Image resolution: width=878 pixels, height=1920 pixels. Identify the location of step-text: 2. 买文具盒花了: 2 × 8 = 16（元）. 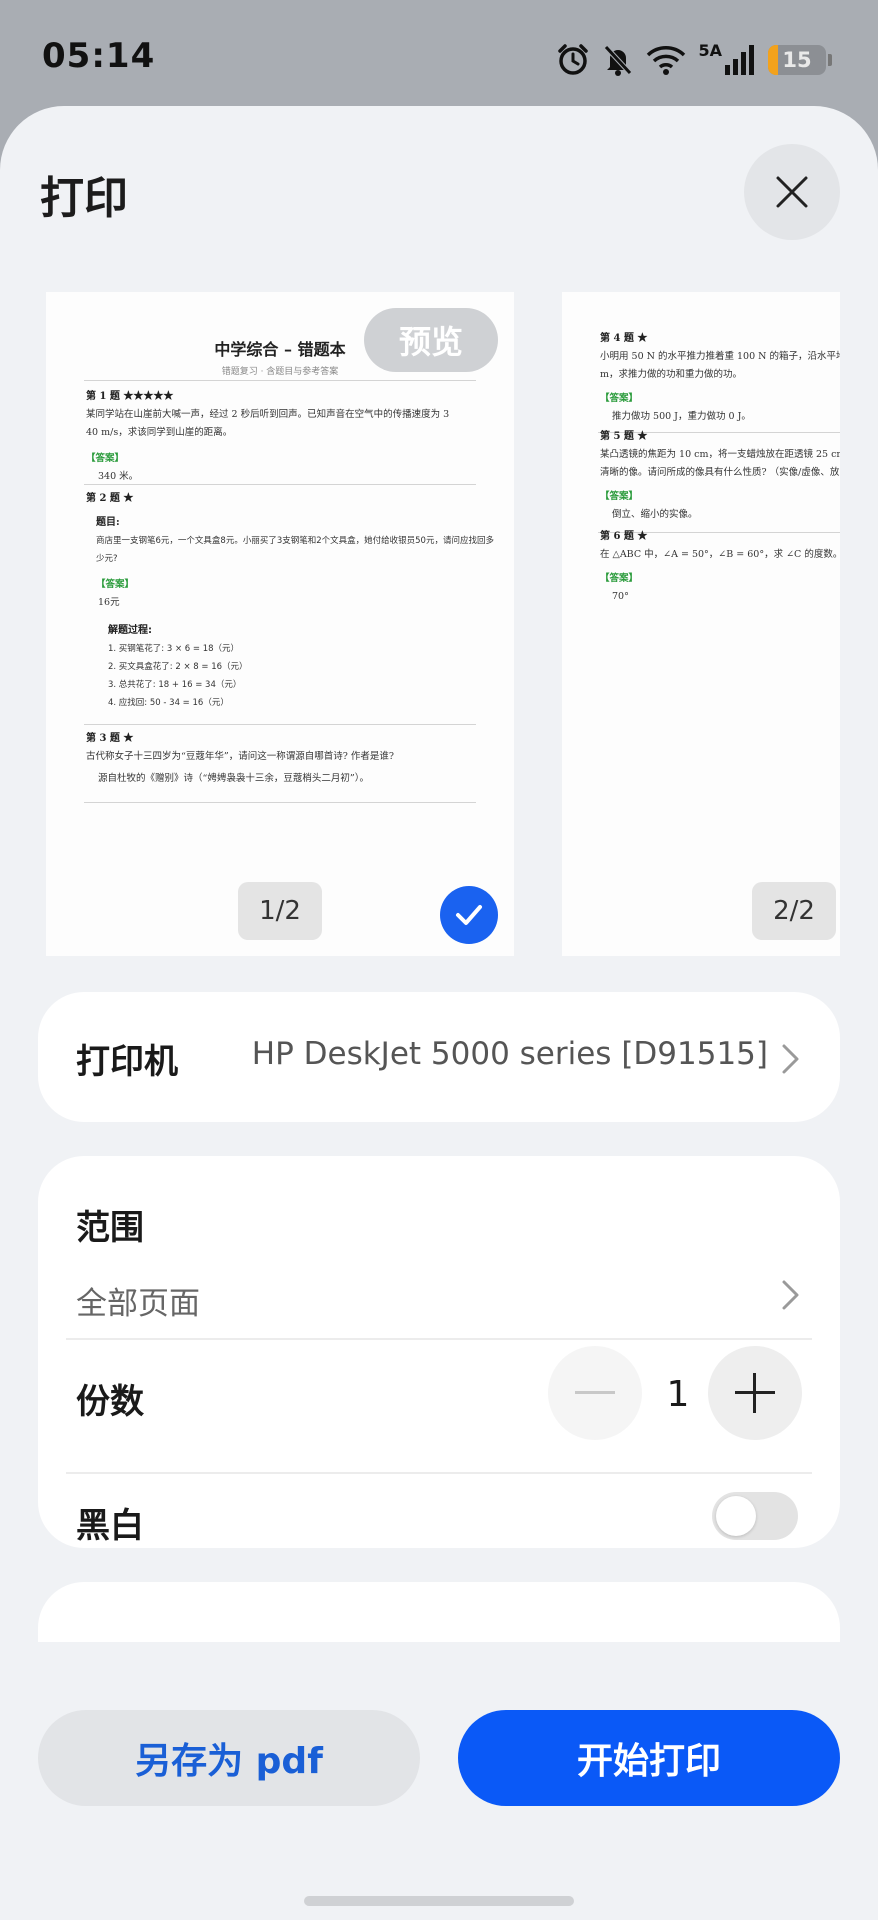
(178, 667).